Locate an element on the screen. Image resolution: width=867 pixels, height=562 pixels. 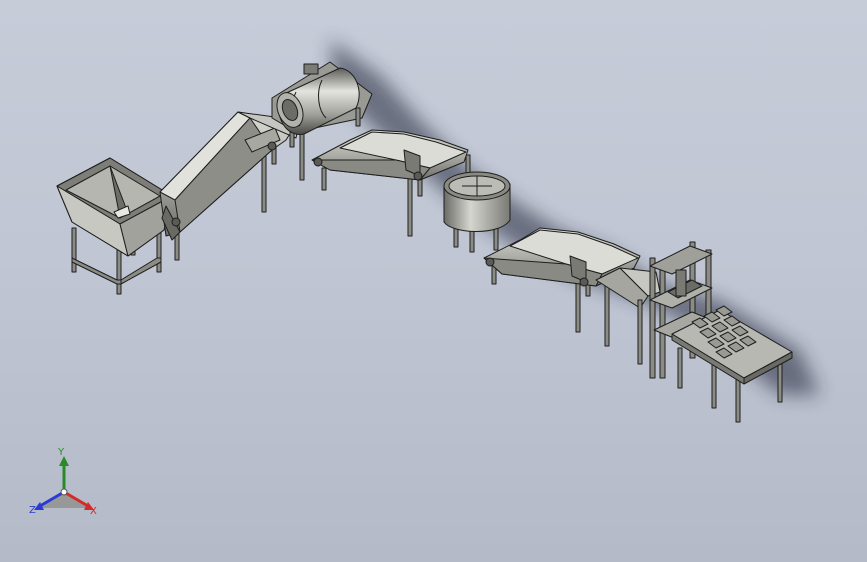
inclined-conveyor is located at coordinates (232, 186).